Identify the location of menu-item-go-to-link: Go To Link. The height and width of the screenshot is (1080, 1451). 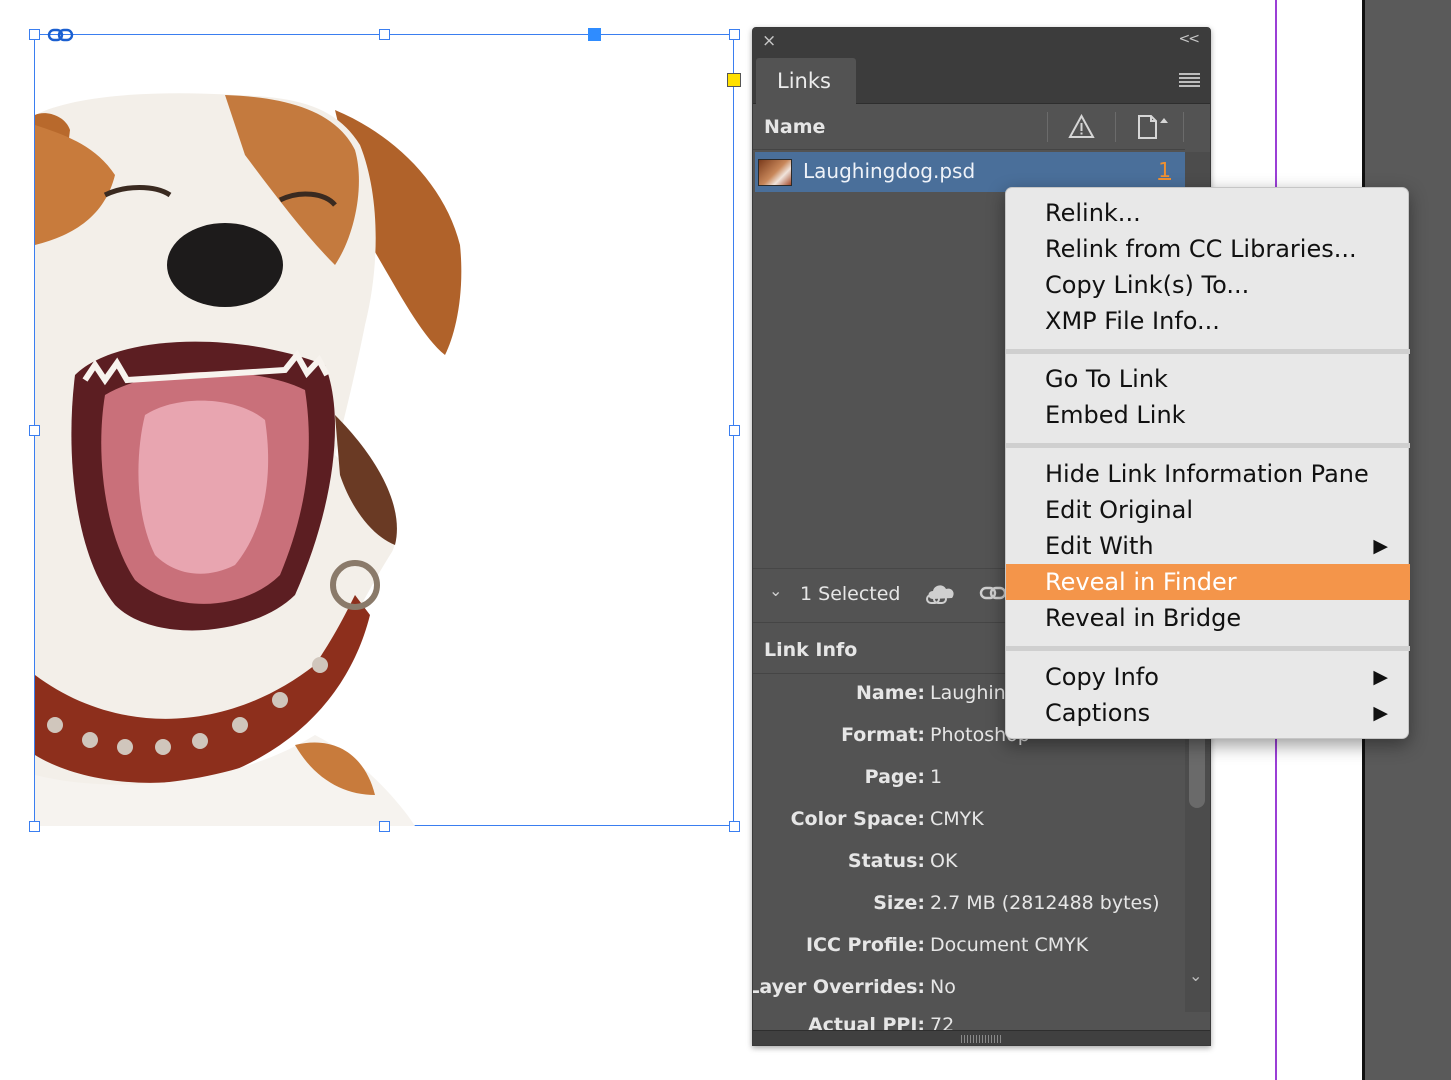
(1208, 379).